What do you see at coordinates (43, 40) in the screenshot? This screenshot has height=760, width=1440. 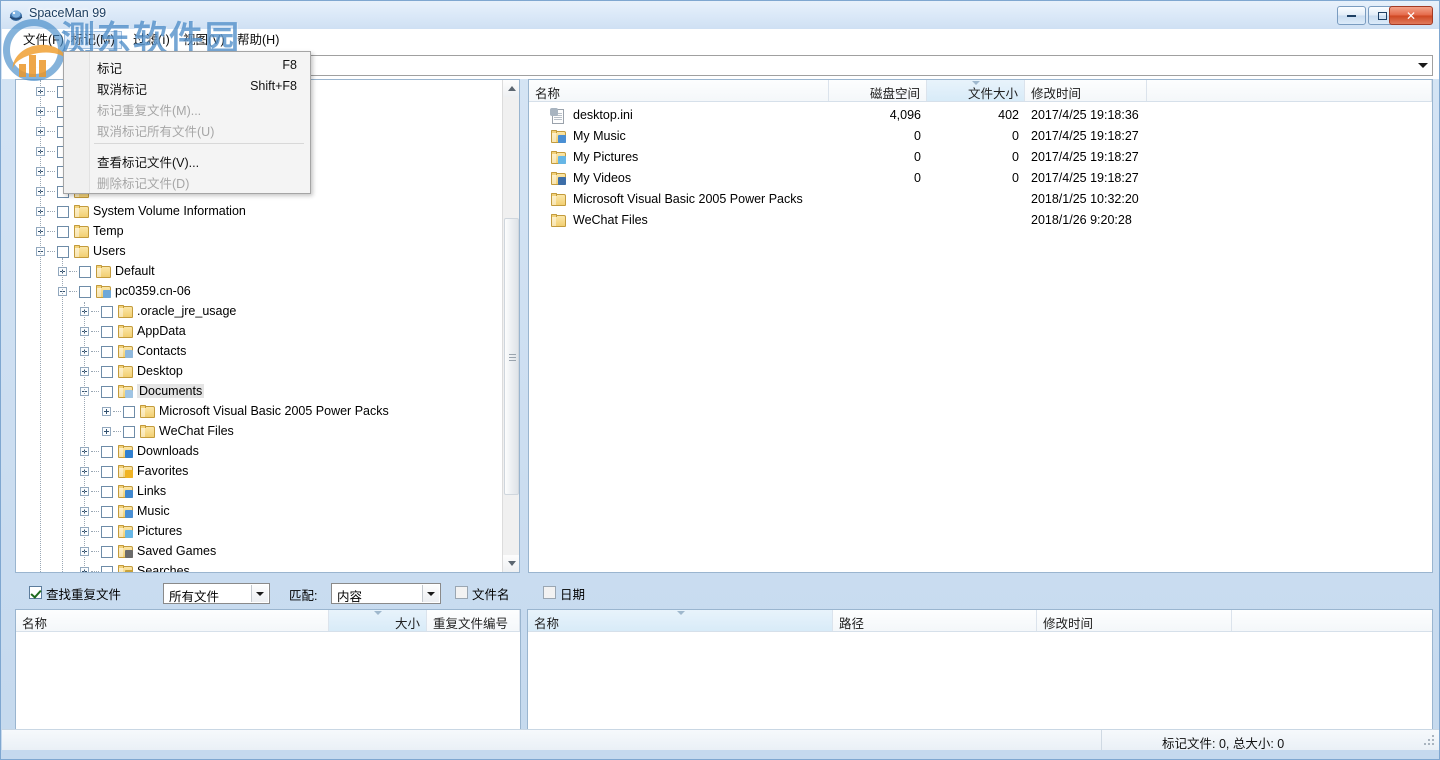 I see `menu-item-0: 文件(F)` at bounding box center [43, 40].